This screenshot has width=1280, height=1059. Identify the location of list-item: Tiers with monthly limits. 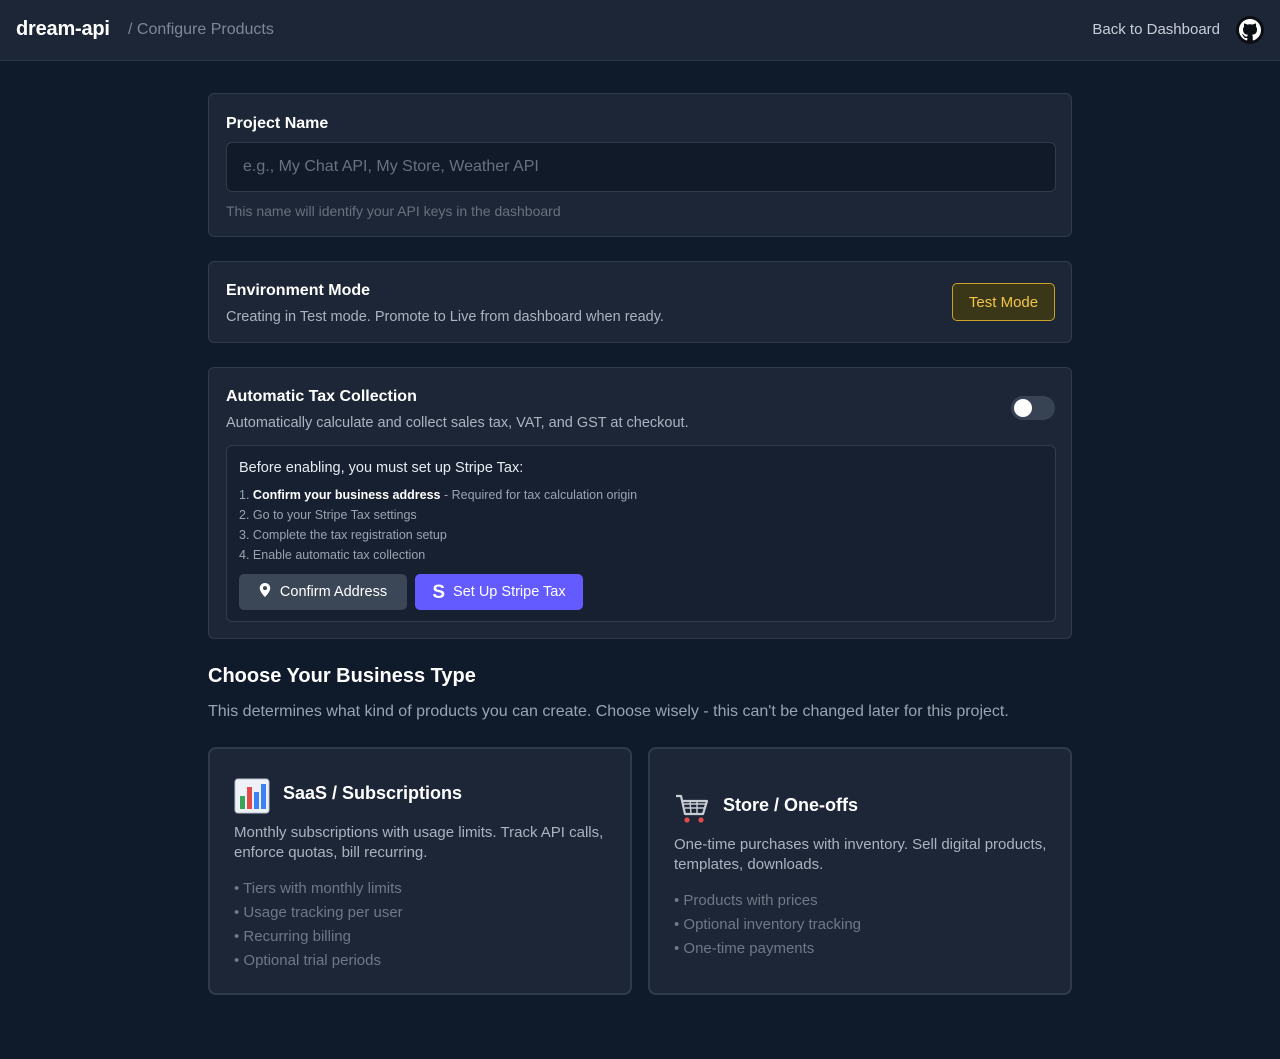
(318, 889).